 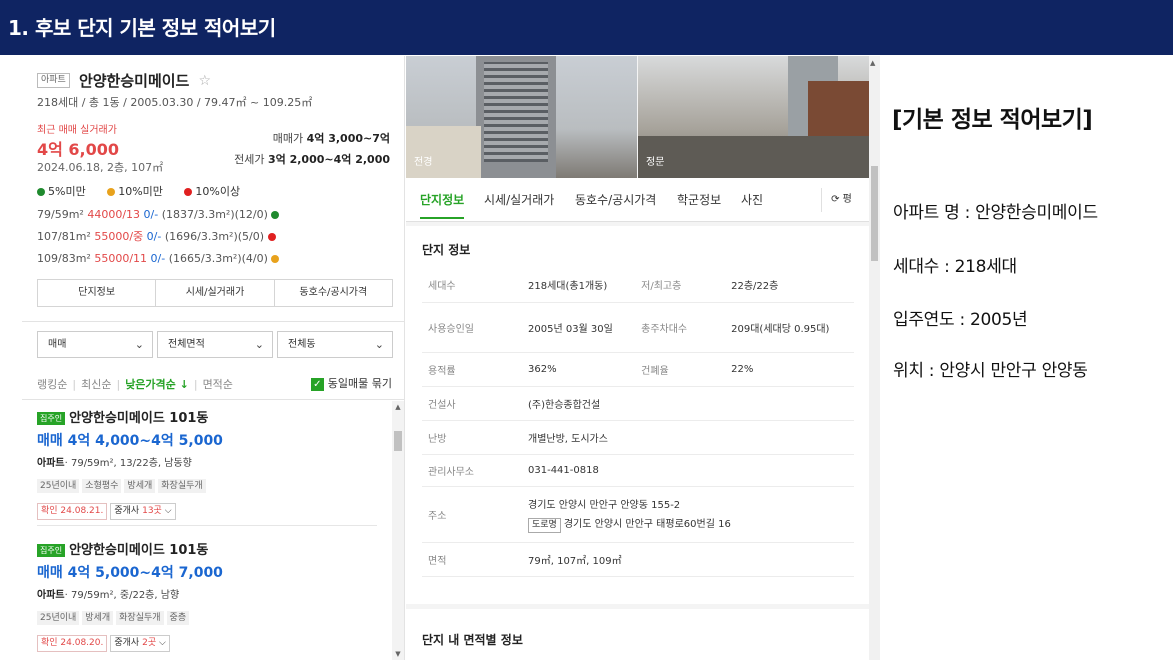 I want to click on note-apt-name: 아파트 명 : 안양한승미메이드, so click(x=995, y=213).